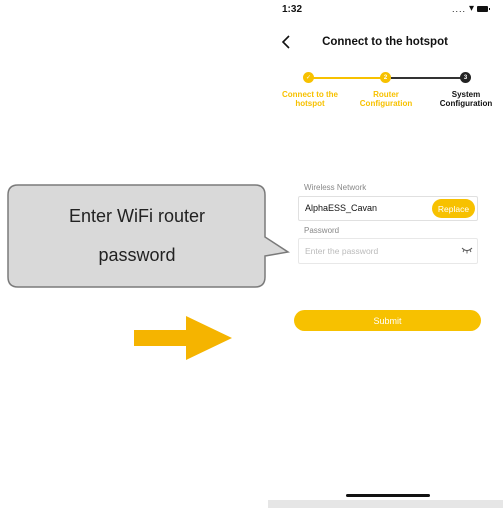 This screenshot has height=508, width=503. I want to click on callout-line-2: password, so click(137, 255).